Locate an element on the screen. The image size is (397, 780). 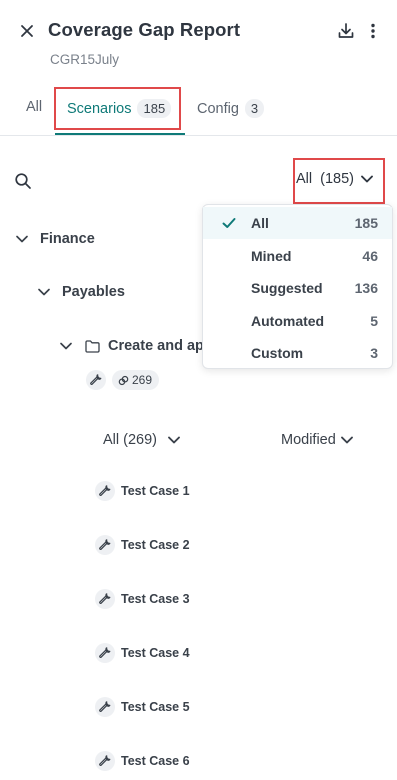
menu-item-label: Custom is located at coordinates (277, 353).